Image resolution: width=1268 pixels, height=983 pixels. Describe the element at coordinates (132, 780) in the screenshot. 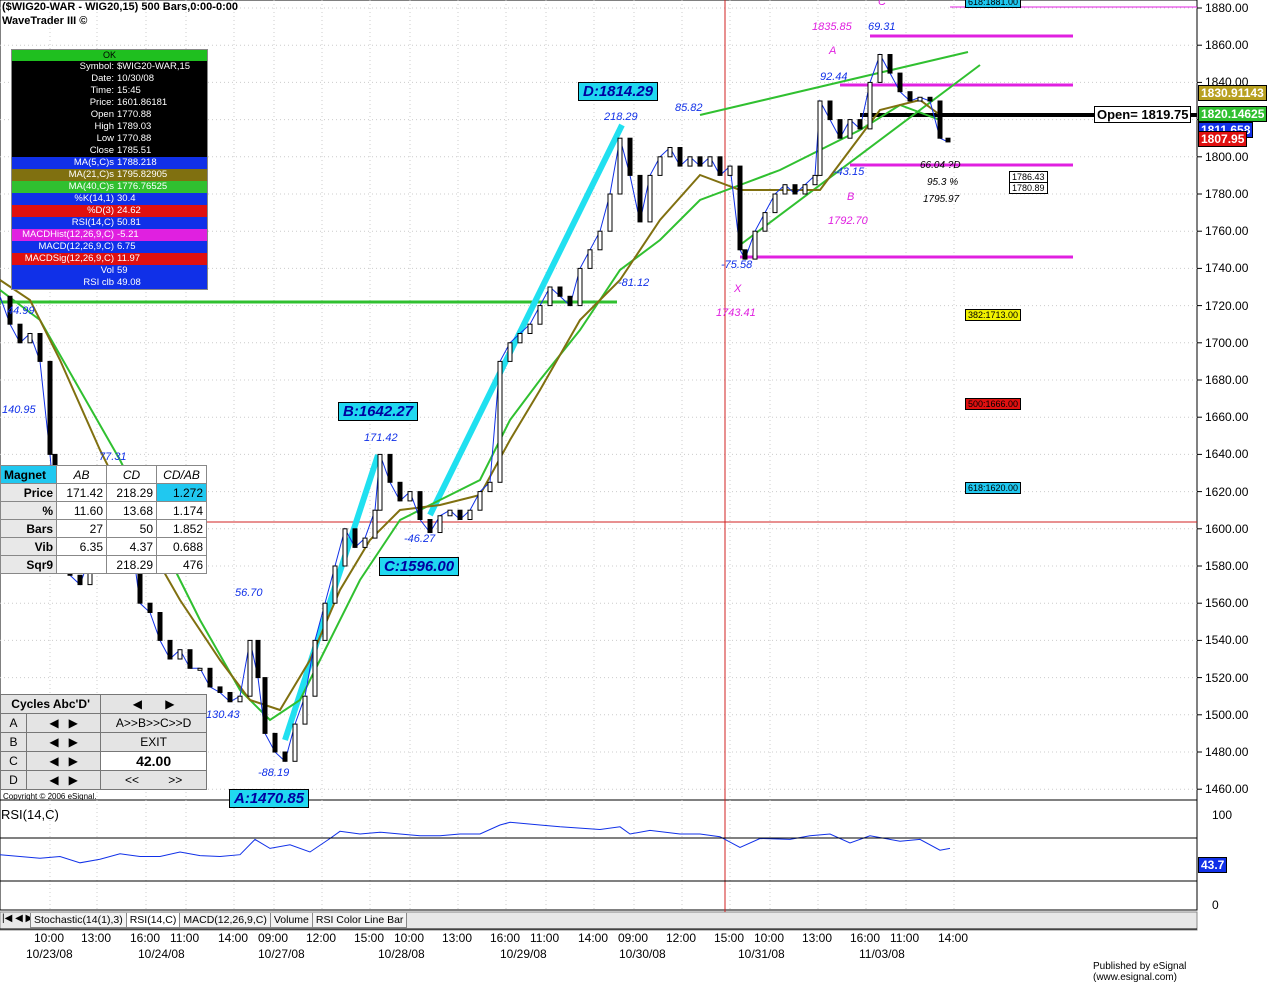

I see `prev-button: <<` at that location.